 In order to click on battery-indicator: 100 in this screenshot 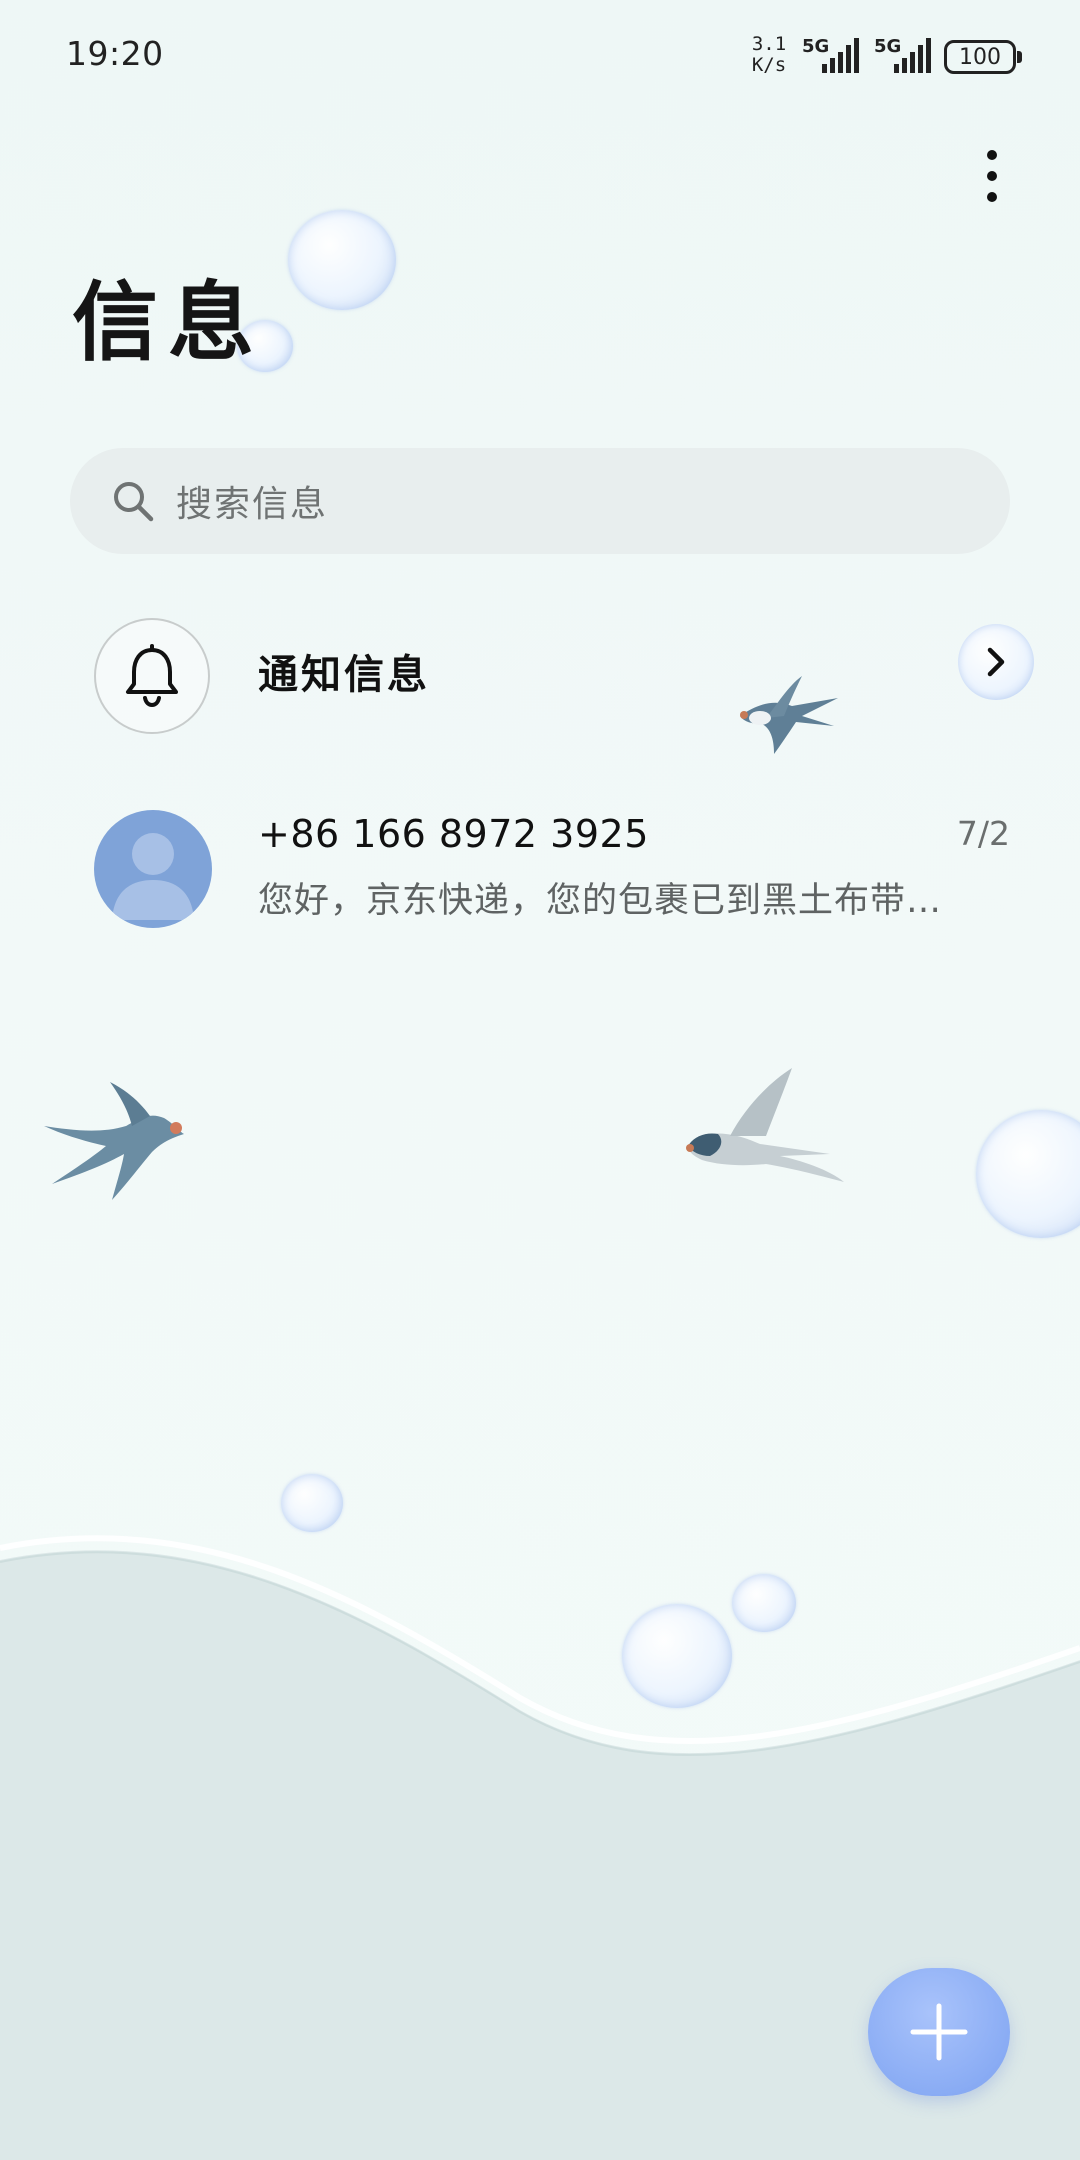, I will do `click(983, 57)`.